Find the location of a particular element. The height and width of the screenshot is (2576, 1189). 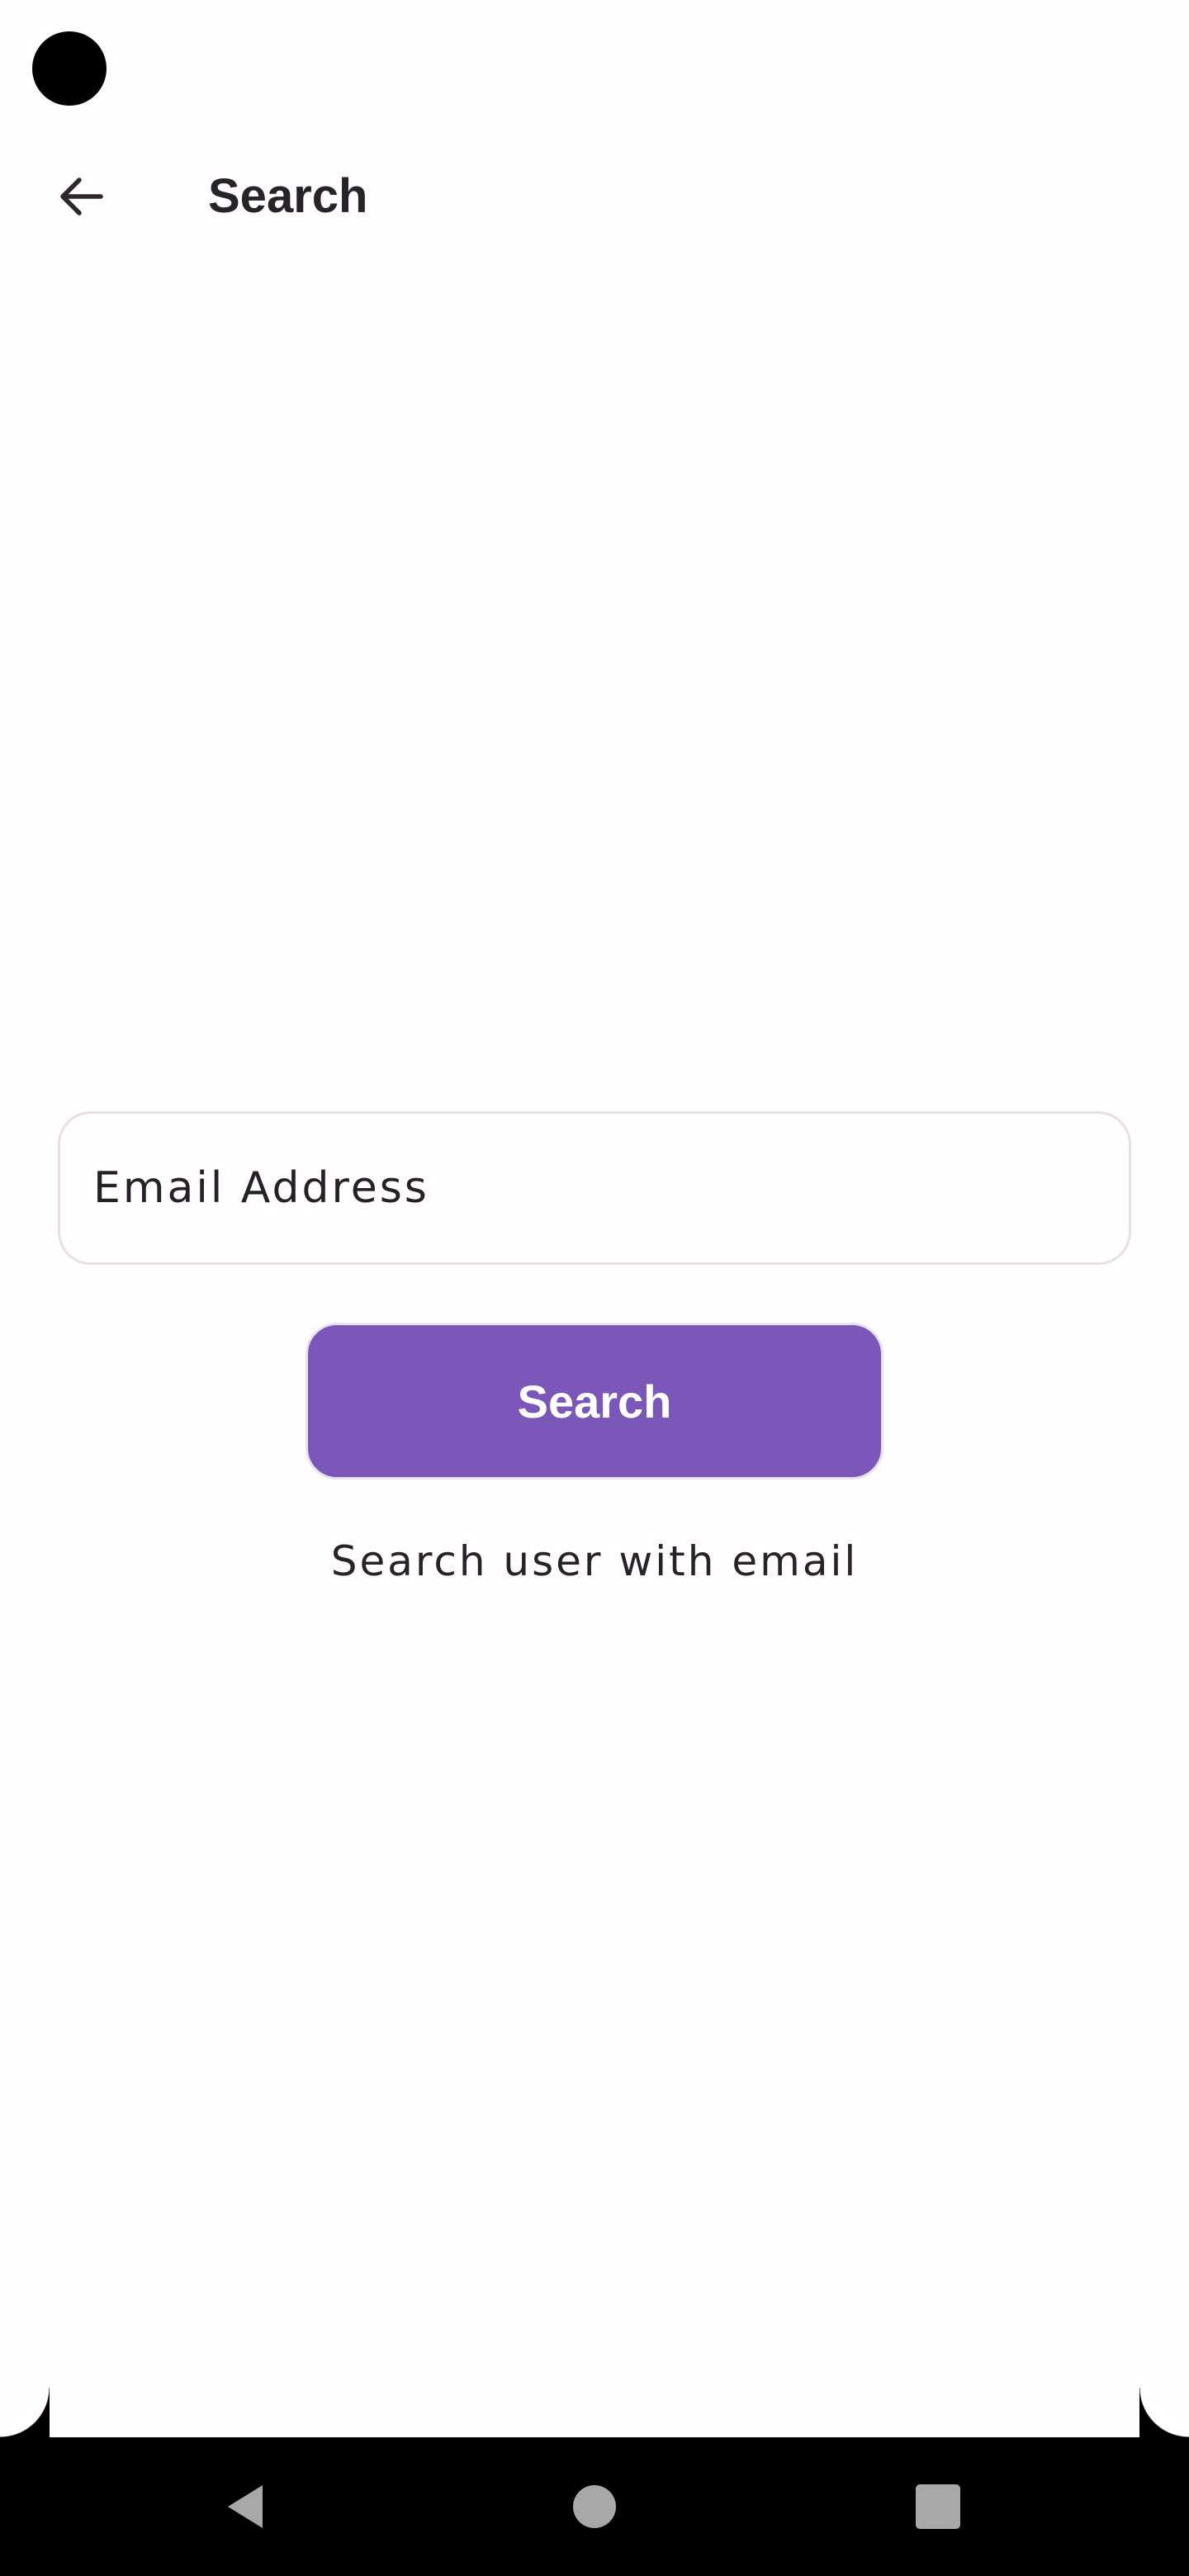

nav-back-button is located at coordinates (247, 2506).